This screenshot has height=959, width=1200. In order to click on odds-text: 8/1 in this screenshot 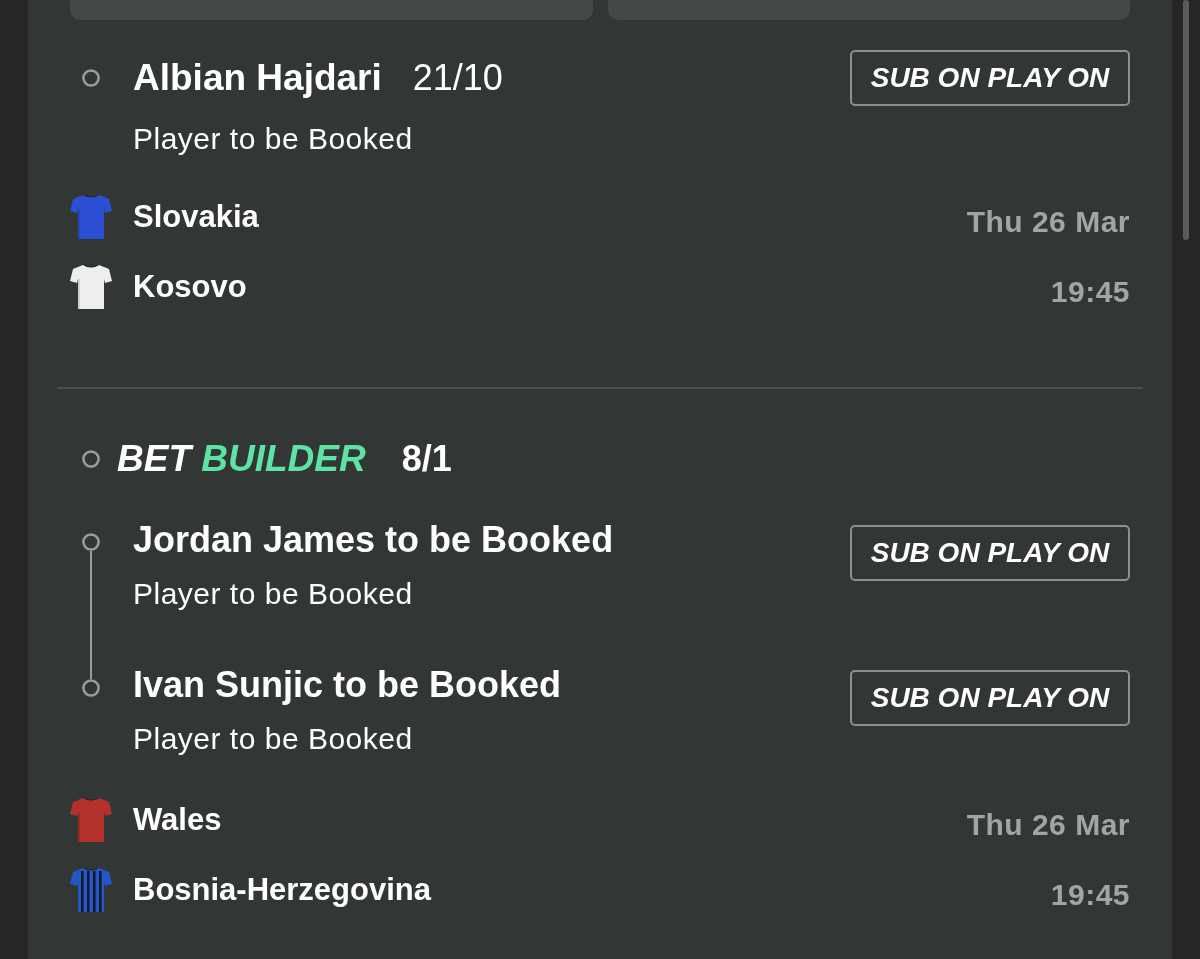, I will do `click(426, 459)`.